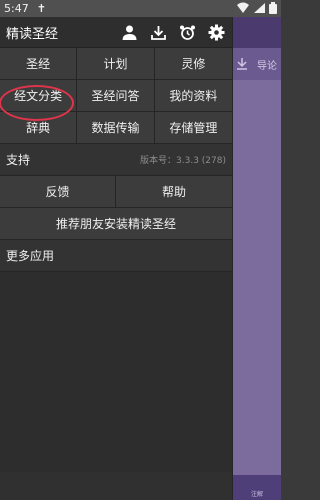  I want to click on drawer-title: 精读圣经, so click(32, 34).